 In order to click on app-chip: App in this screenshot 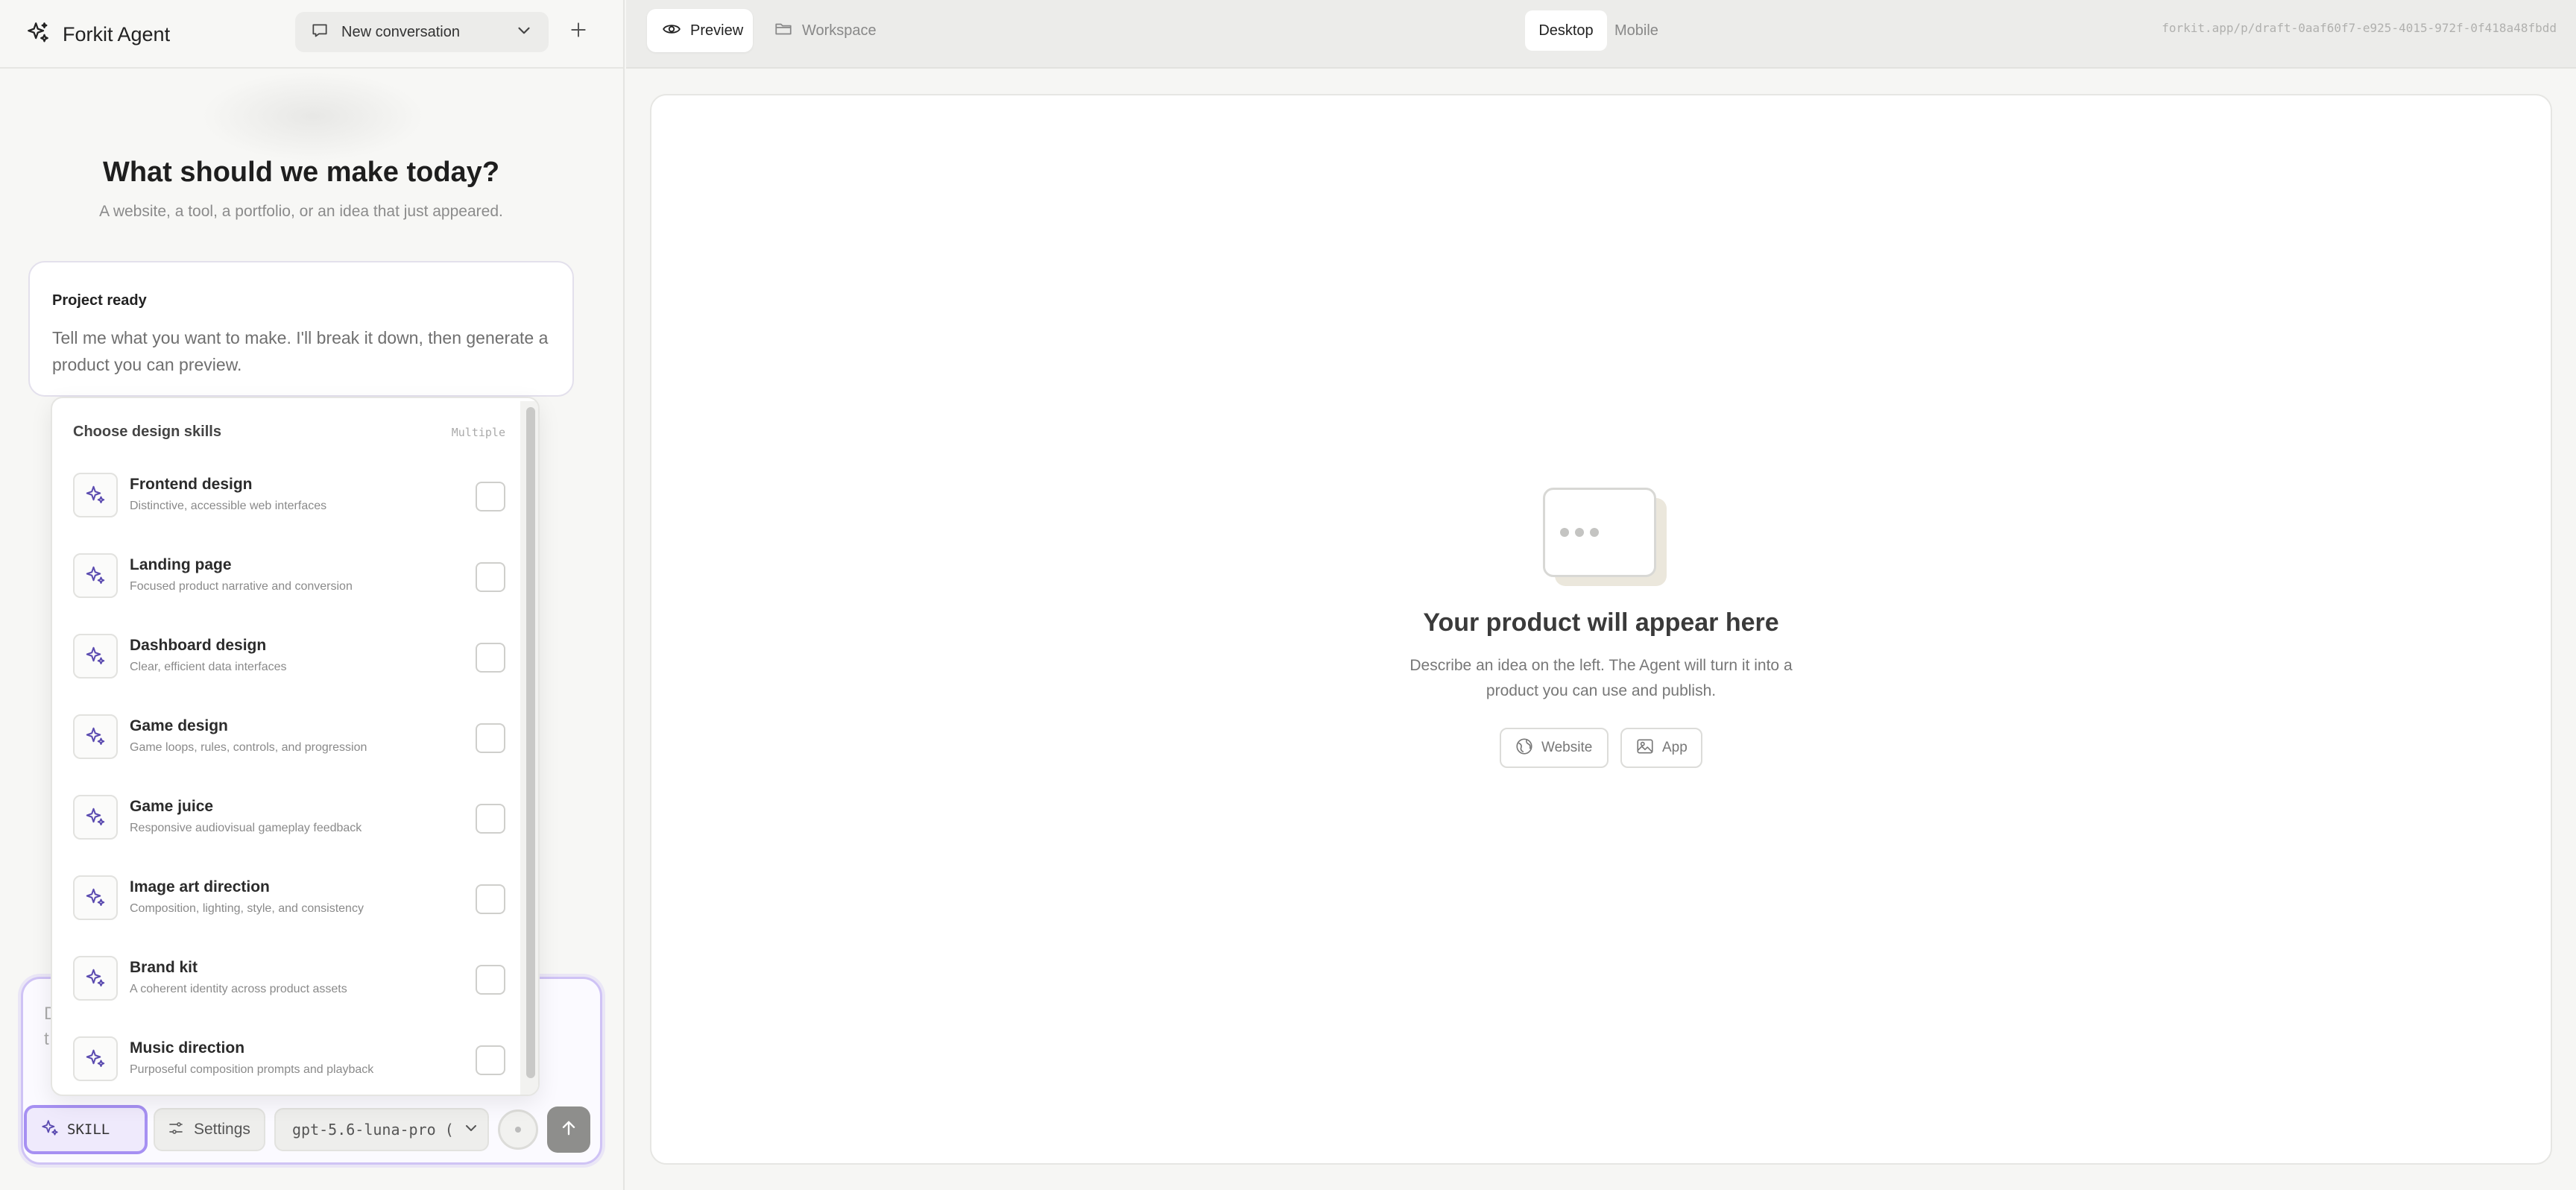, I will do `click(1661, 748)`.